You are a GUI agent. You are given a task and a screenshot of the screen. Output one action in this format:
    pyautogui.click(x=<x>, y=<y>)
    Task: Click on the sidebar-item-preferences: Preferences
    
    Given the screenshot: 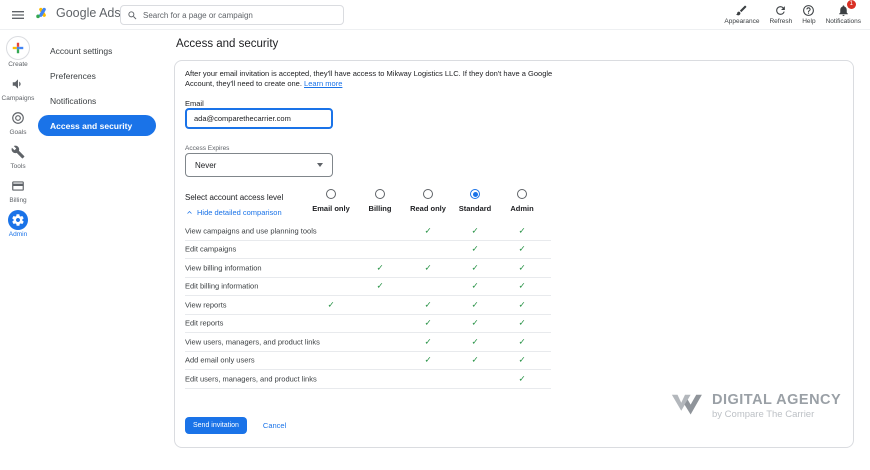 What is the action you would take?
    pyautogui.click(x=97, y=75)
    